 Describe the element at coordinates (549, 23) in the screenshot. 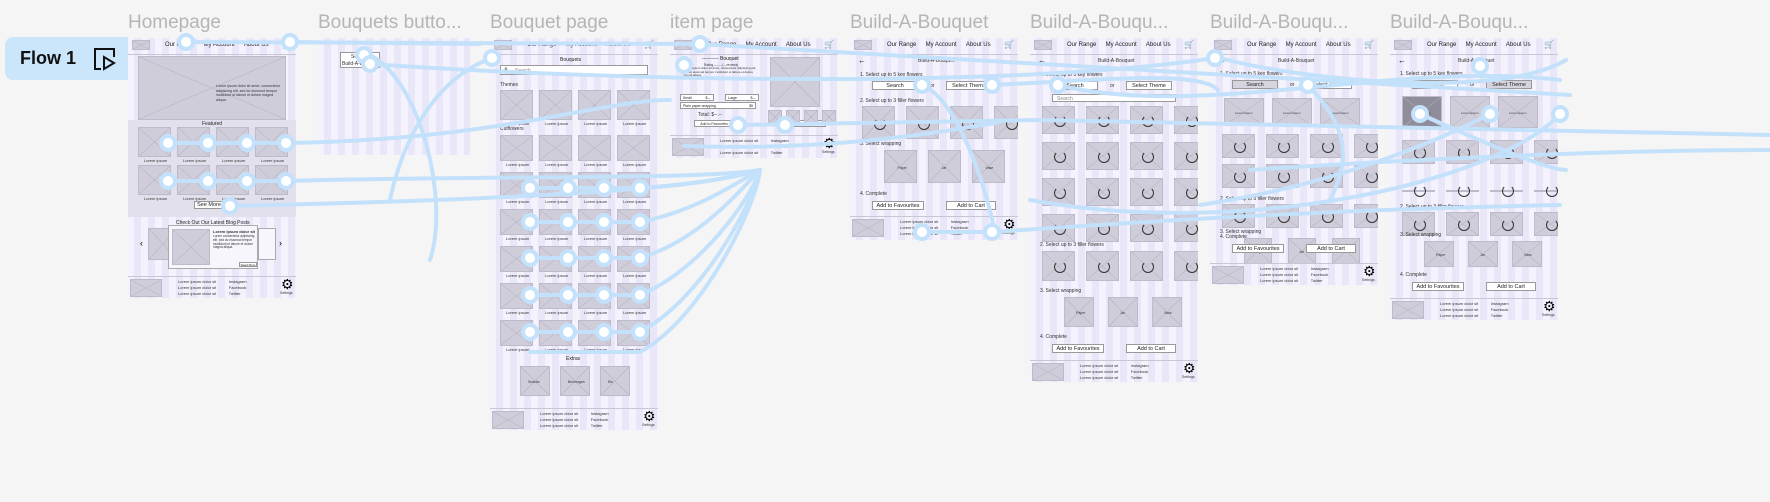

I see `frame-title: Bouquet page` at that location.